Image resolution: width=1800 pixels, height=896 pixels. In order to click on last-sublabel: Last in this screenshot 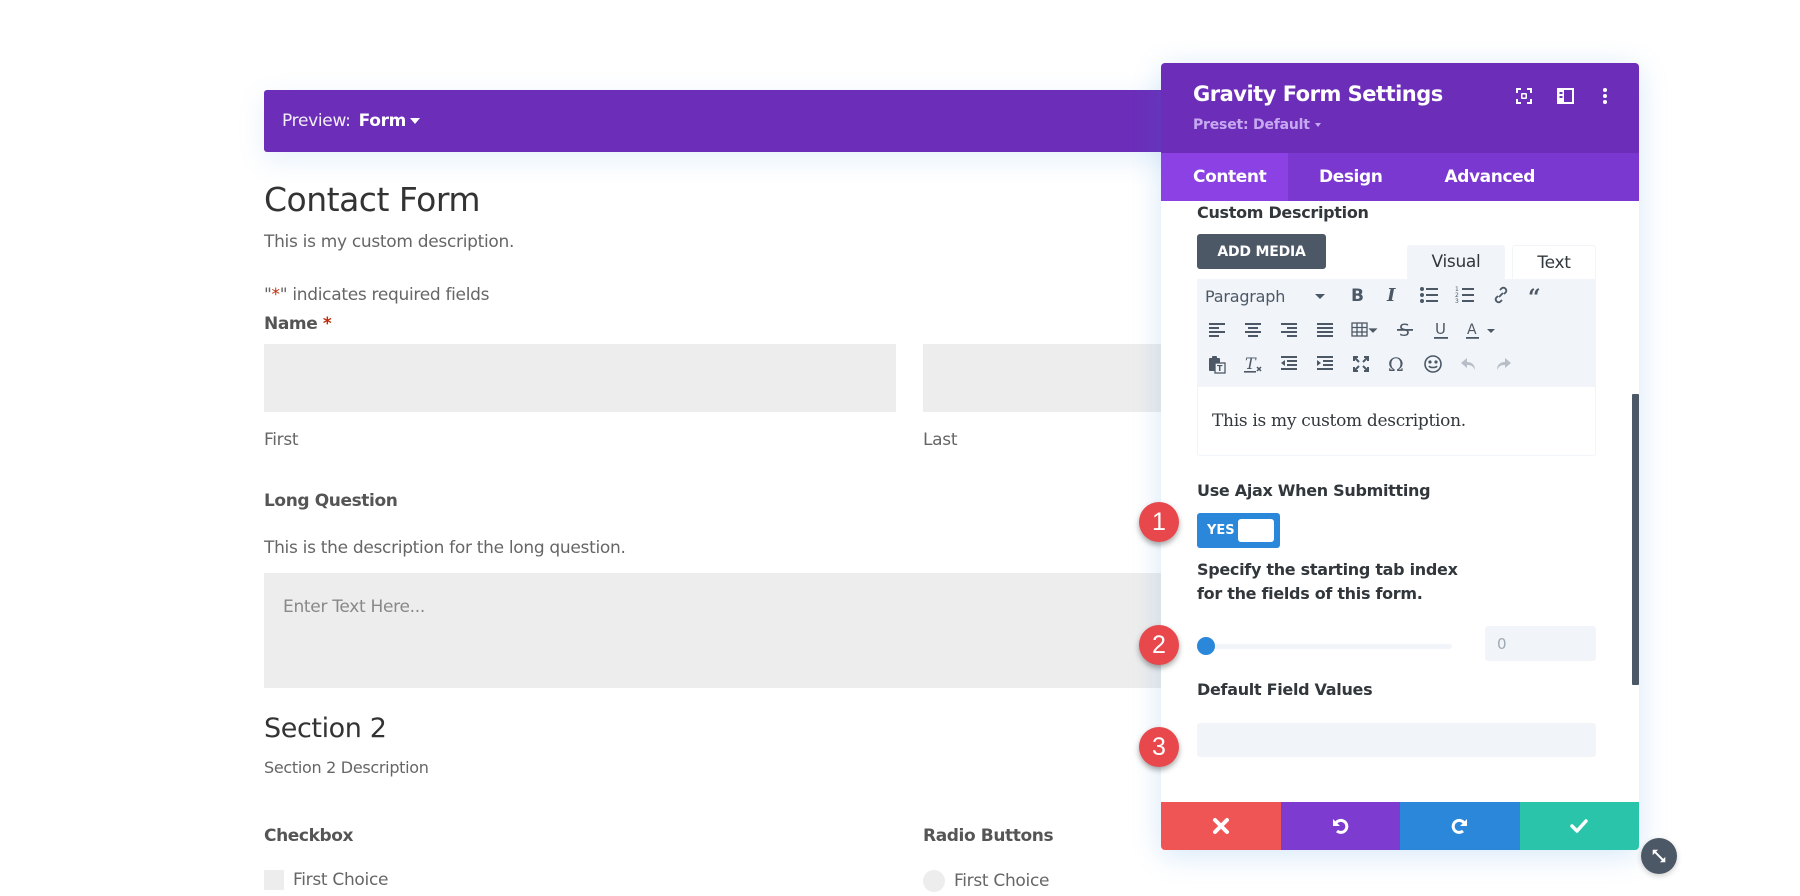, I will do `click(940, 440)`.